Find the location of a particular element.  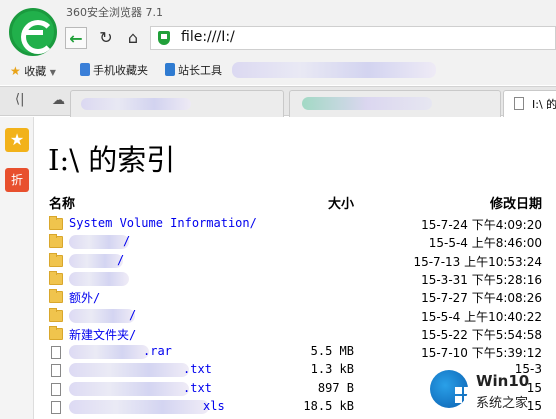

document-icon is located at coordinates (519, 103).